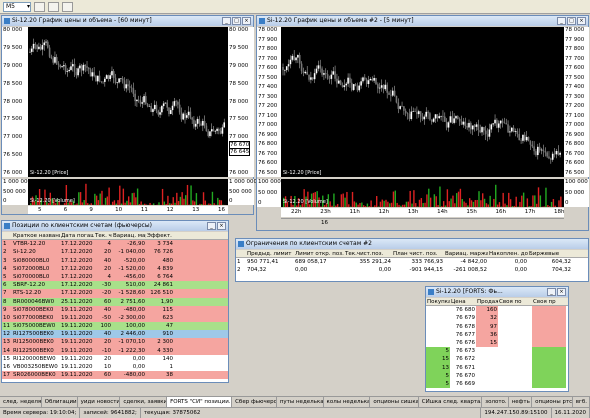 This screenshot has height=418, width=590. I want to click on table-cell: 17.12.2020, so click(77, 276).